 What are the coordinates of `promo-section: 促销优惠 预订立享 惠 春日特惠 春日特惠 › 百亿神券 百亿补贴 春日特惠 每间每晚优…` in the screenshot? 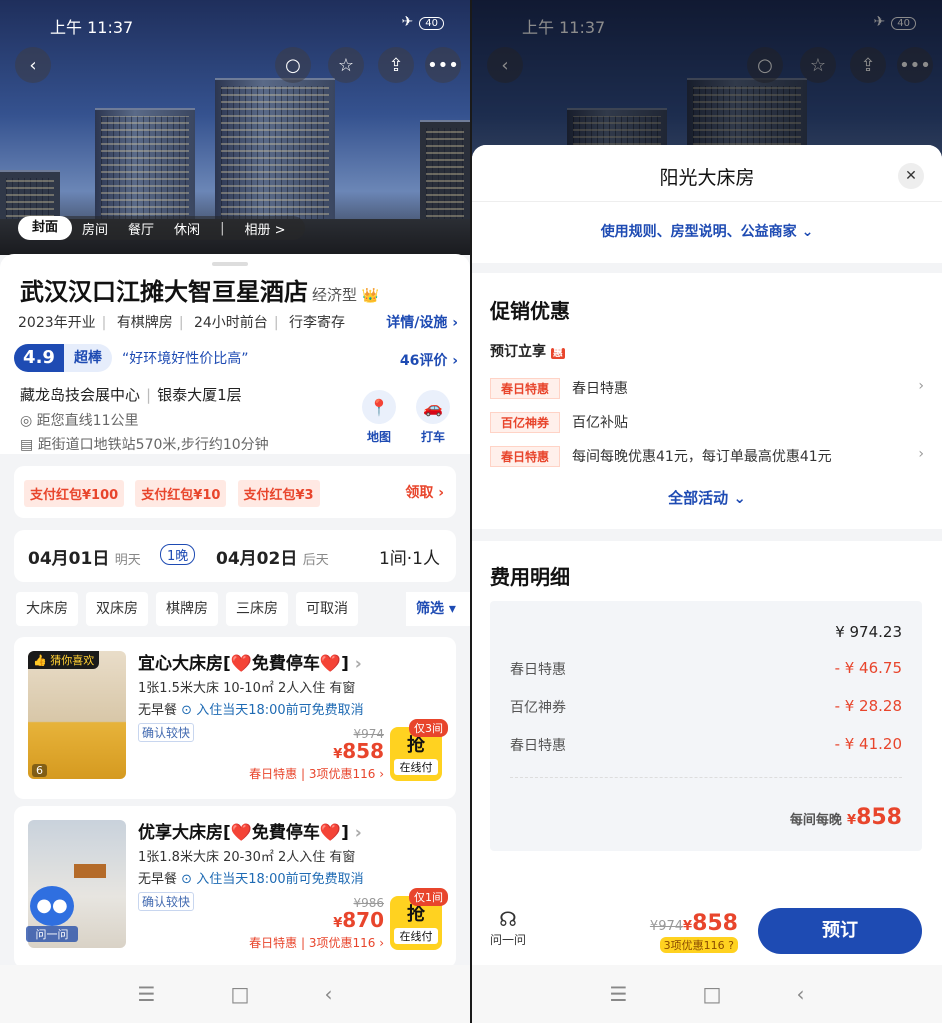 It's located at (707, 401).